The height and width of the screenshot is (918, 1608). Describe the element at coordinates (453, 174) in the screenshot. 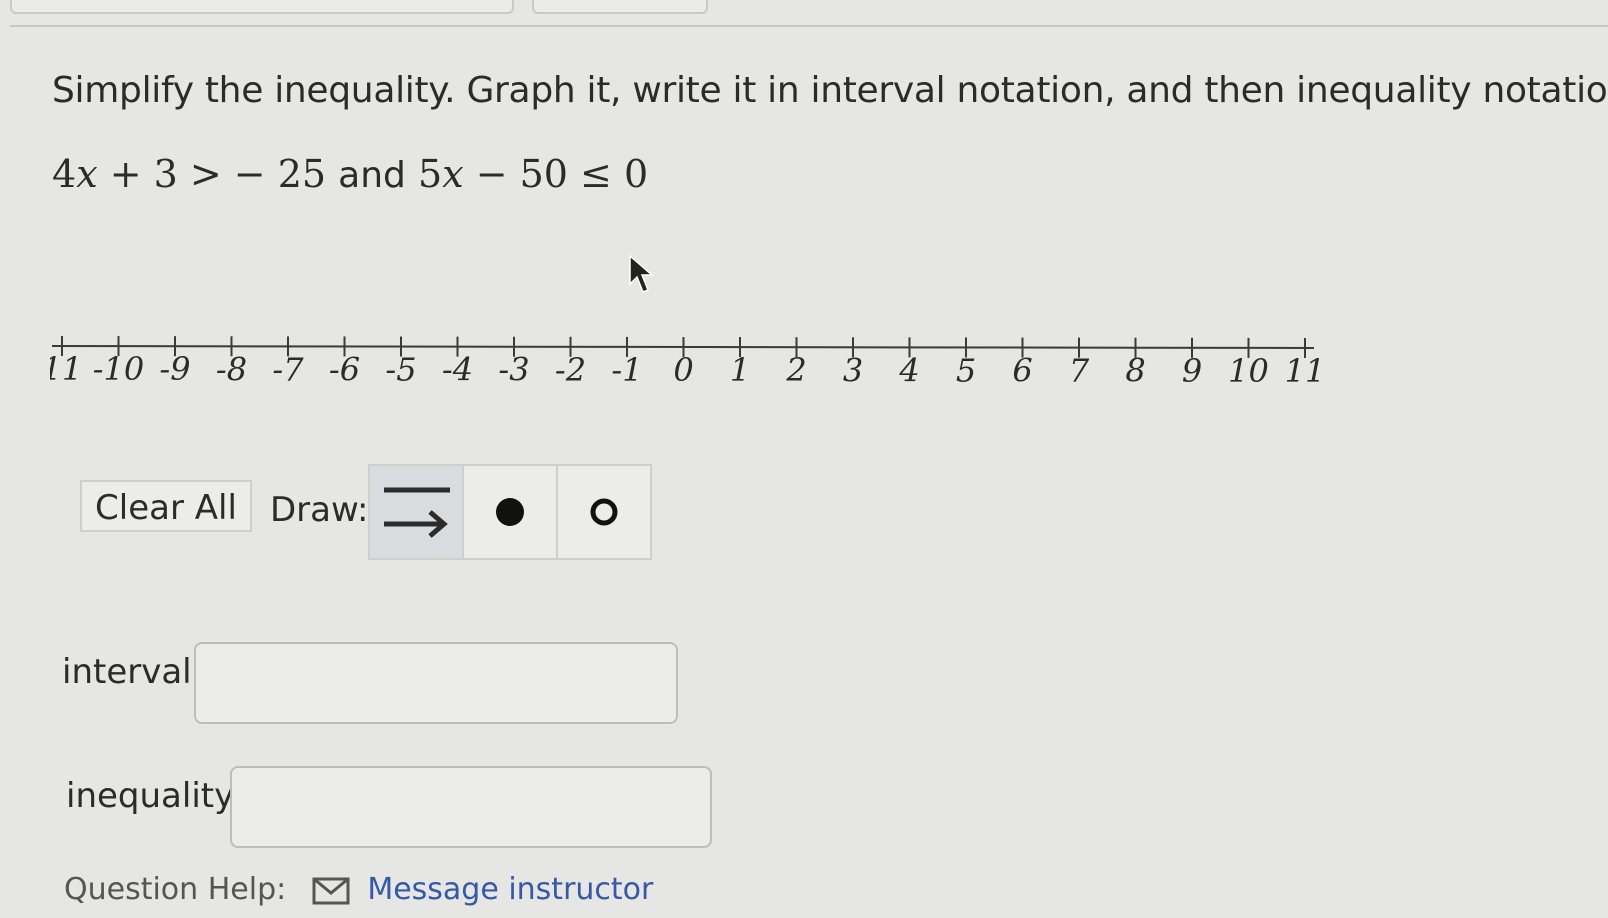

I see `expression-variable-2: x` at that location.